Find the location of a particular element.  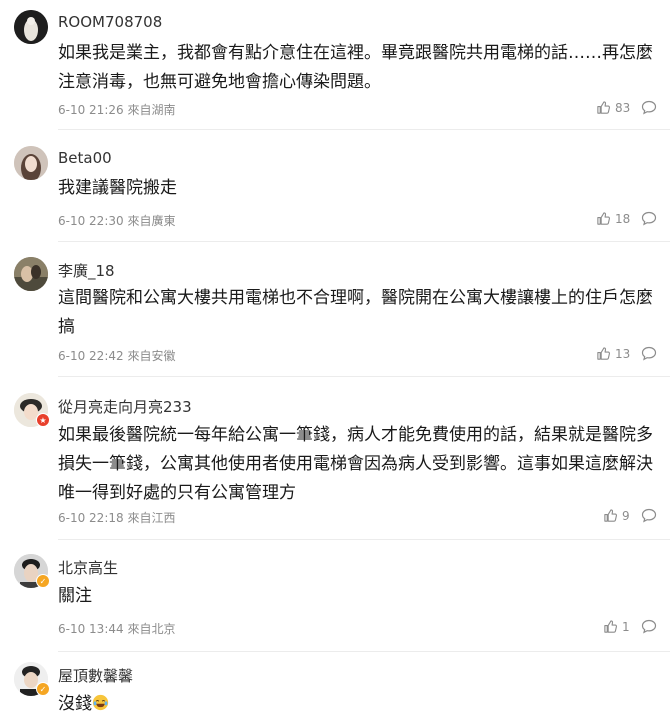

comment-meta: 6-10 13:44 來自北京 is located at coordinates (116, 628).